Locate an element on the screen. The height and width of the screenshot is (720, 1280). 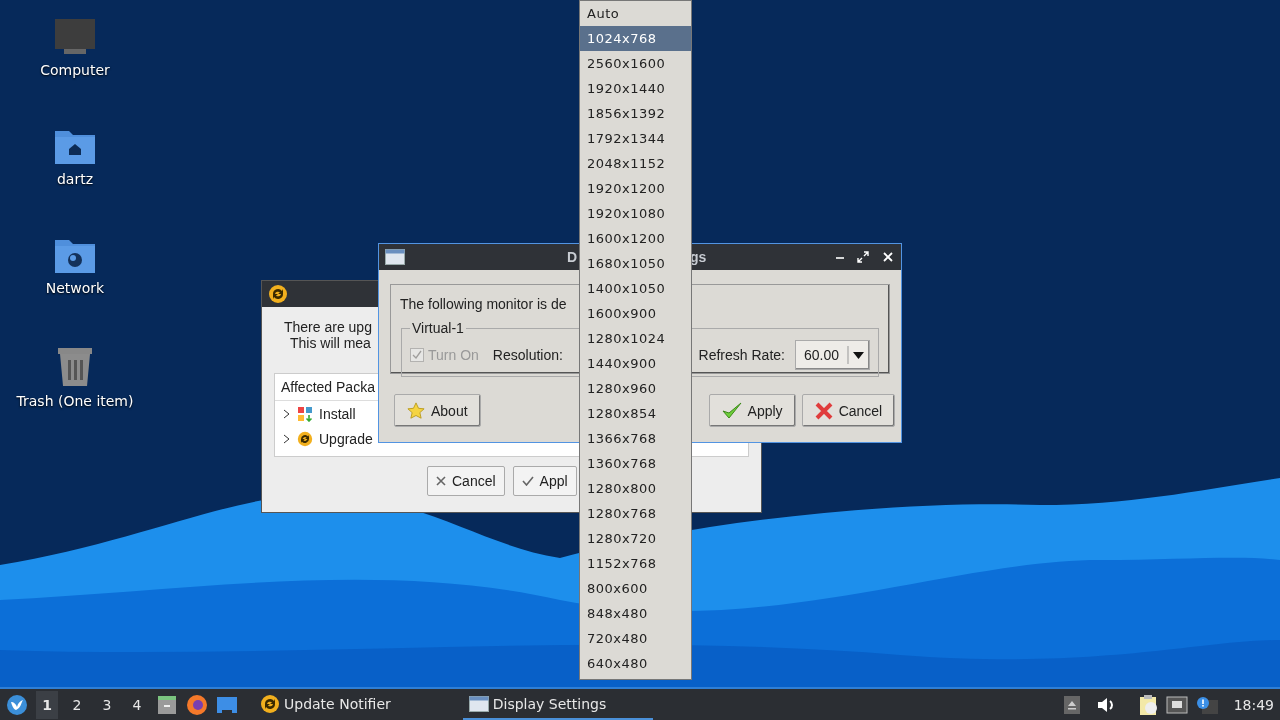
menu-item: 1920x1200 is located at coordinates (635, 188).